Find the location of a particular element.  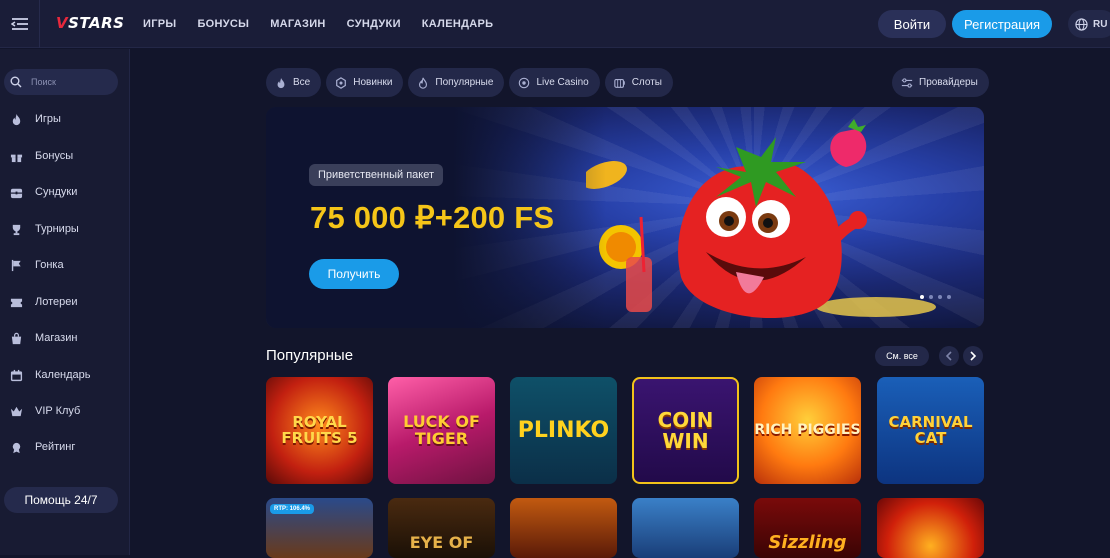

topnav-calendar: КАЛЕНДАРЬ is located at coordinates (458, 24).